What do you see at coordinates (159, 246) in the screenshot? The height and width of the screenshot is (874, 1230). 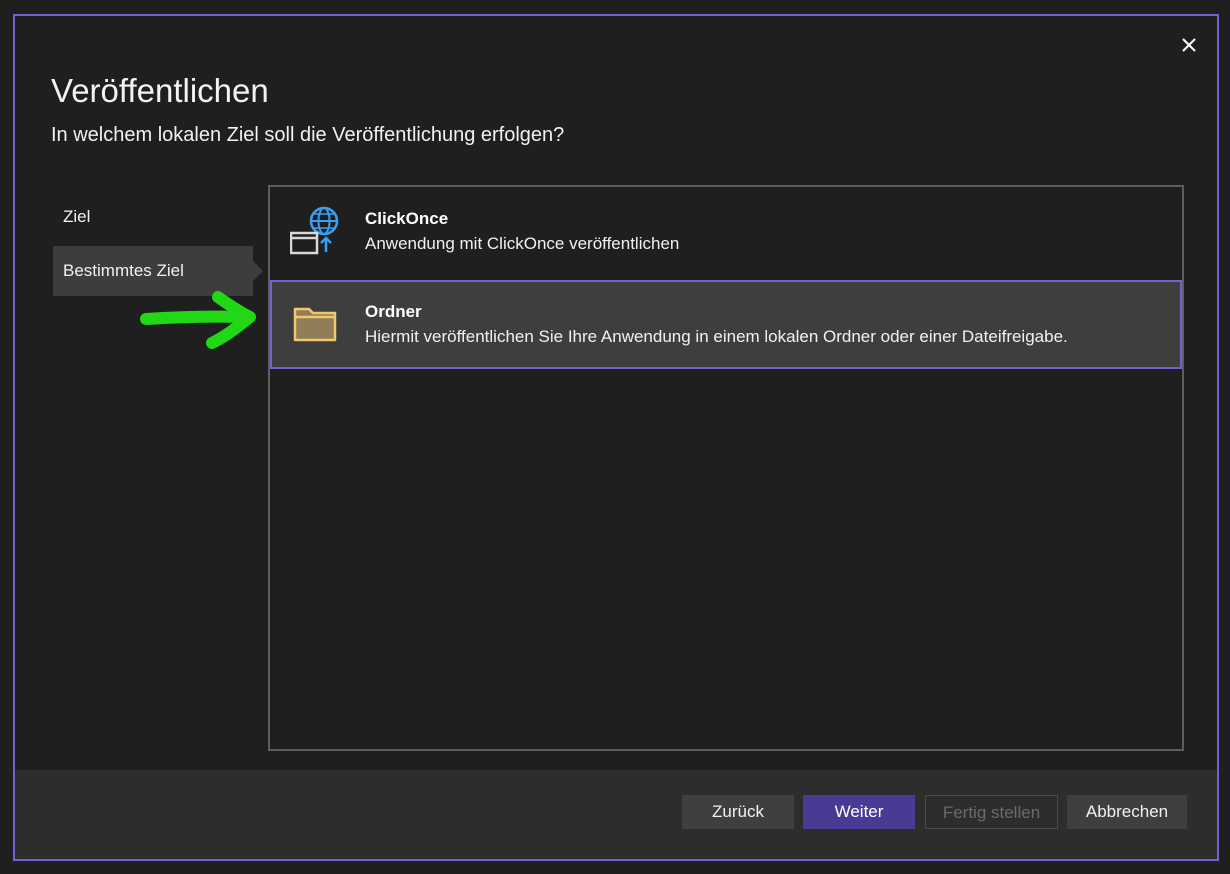 I see `wizard-steps: Ziel Bestimmtes Ziel` at bounding box center [159, 246].